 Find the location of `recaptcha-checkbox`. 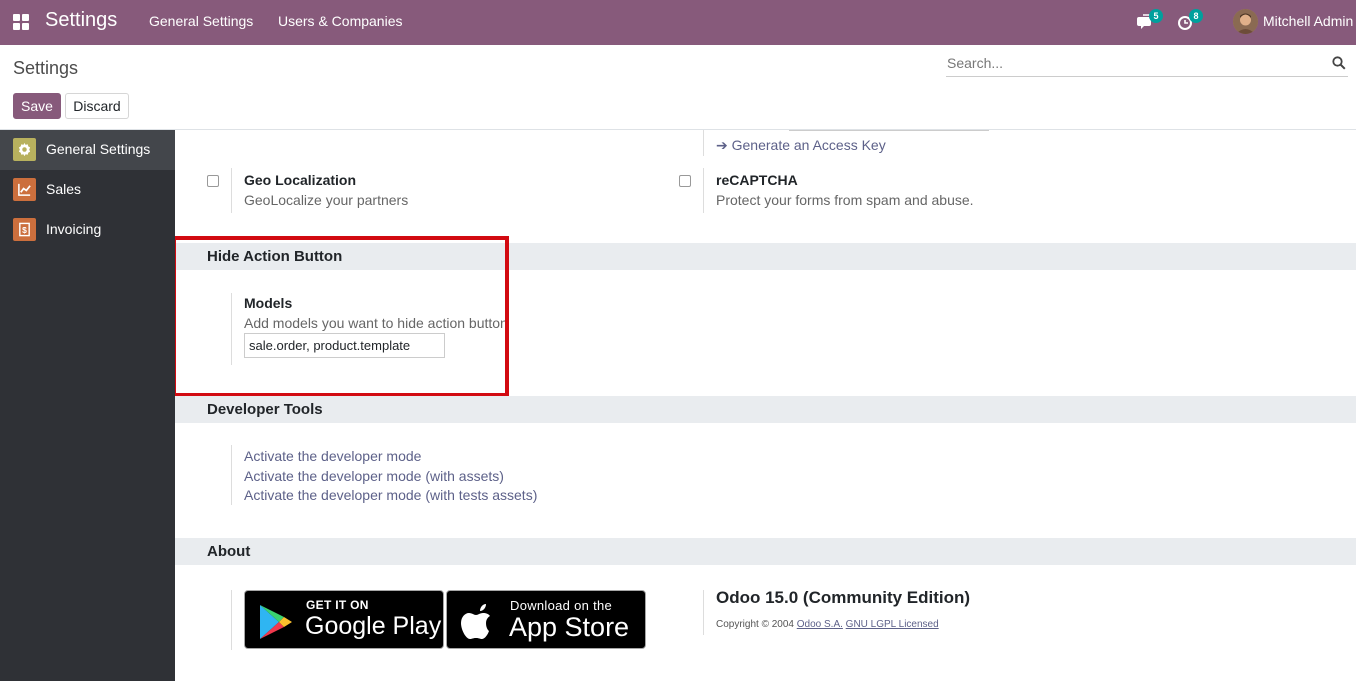

recaptcha-checkbox is located at coordinates (685, 181).